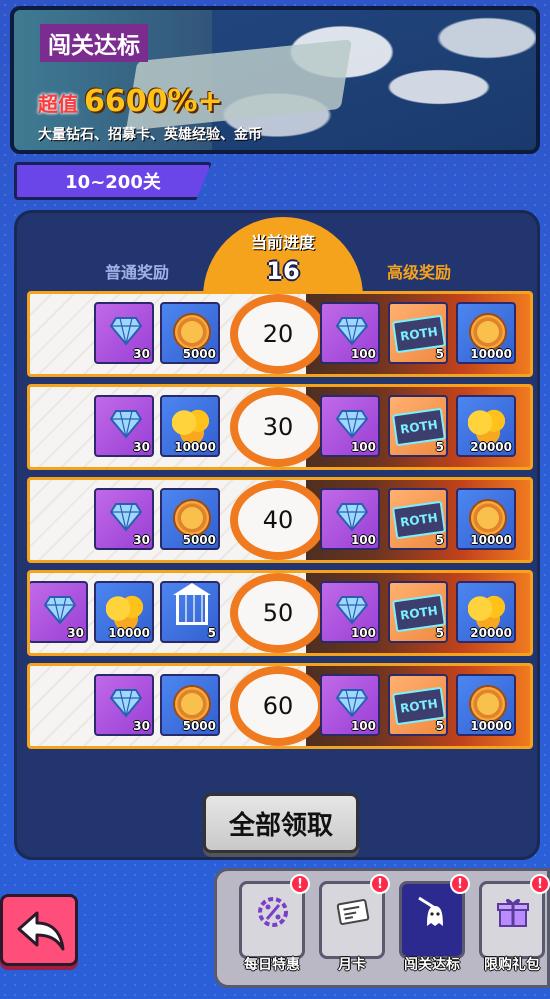 This screenshot has height=999, width=550. What do you see at coordinates (272, 965) in the screenshot?
I see `tab-label: 每日特惠` at bounding box center [272, 965].